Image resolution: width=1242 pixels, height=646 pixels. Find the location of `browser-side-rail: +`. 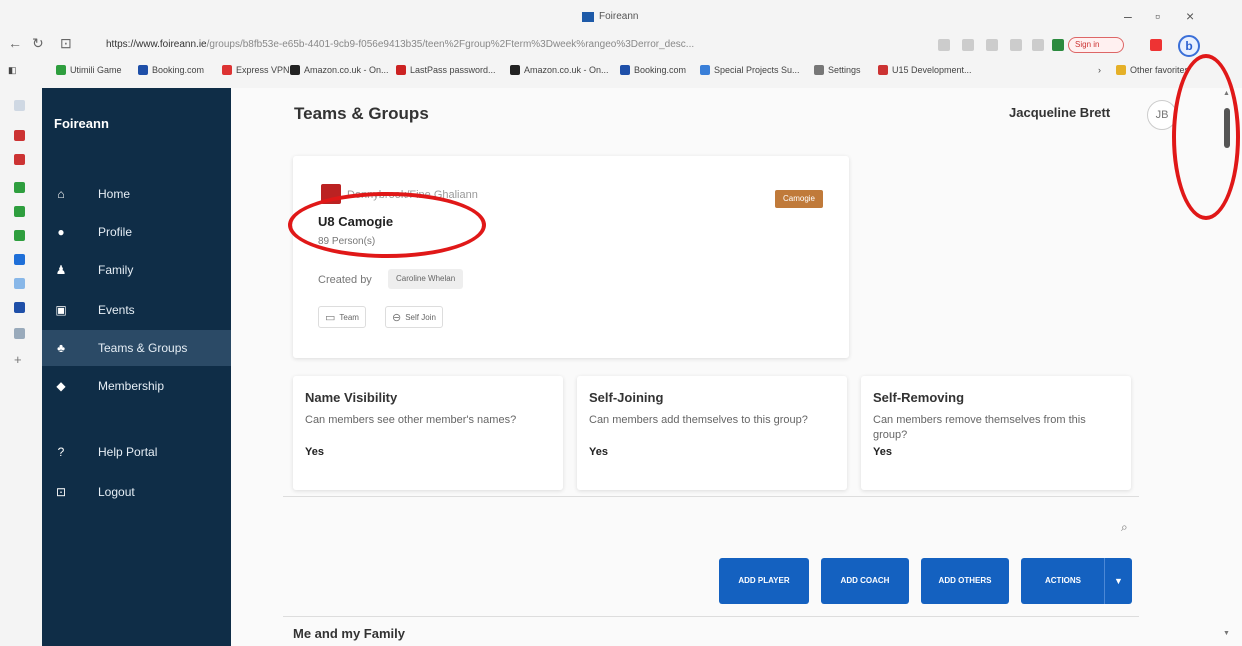

browser-side-rail: + is located at coordinates (21, 367).